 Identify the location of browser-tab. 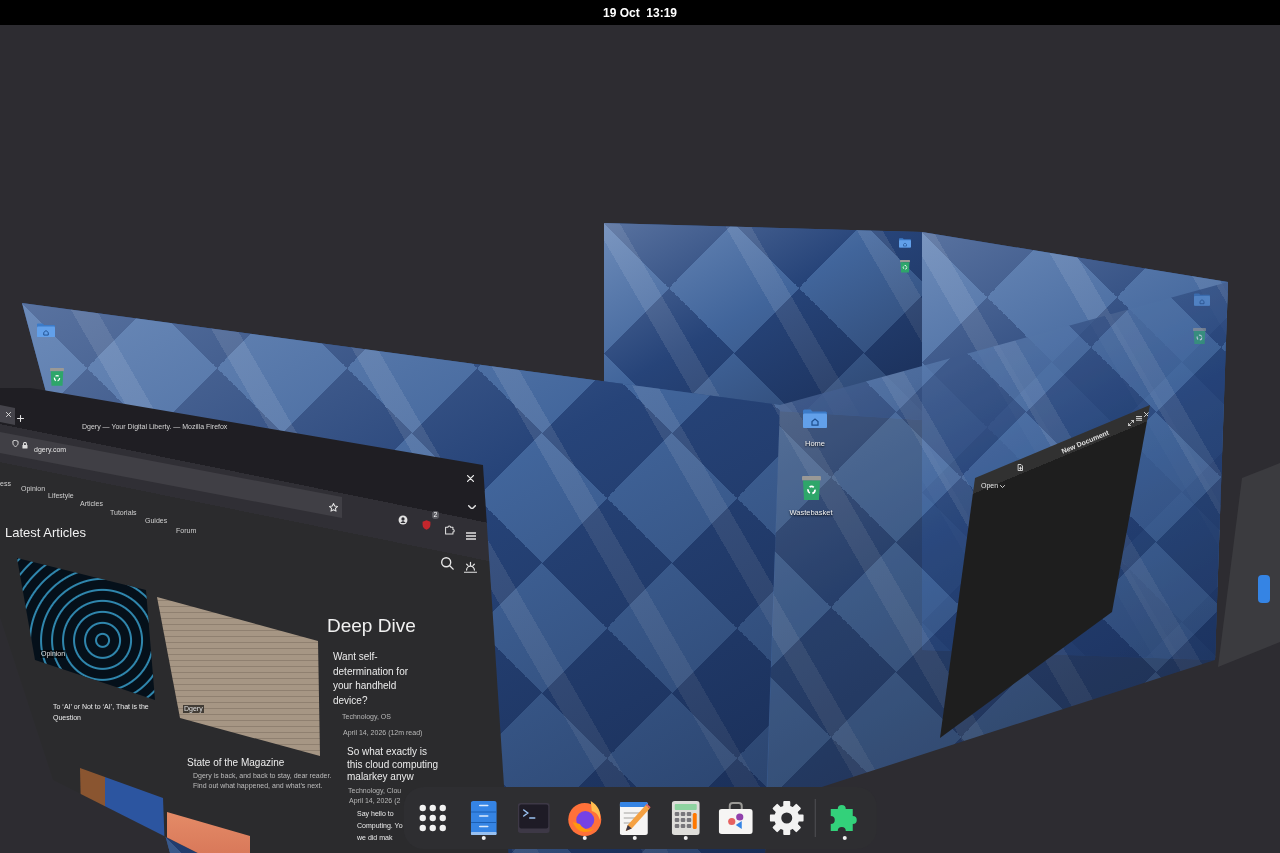
(7, 415).